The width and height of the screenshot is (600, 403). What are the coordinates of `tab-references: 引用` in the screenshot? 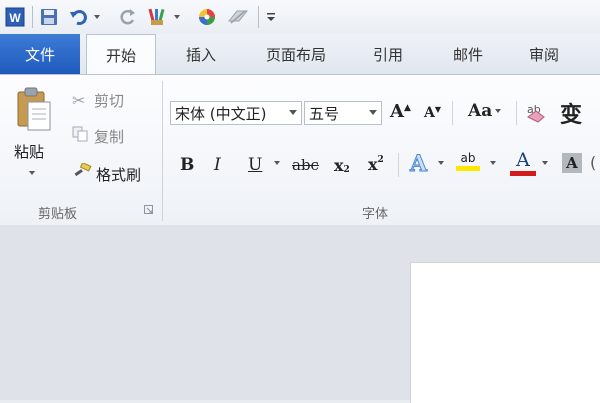 It's located at (388, 54).